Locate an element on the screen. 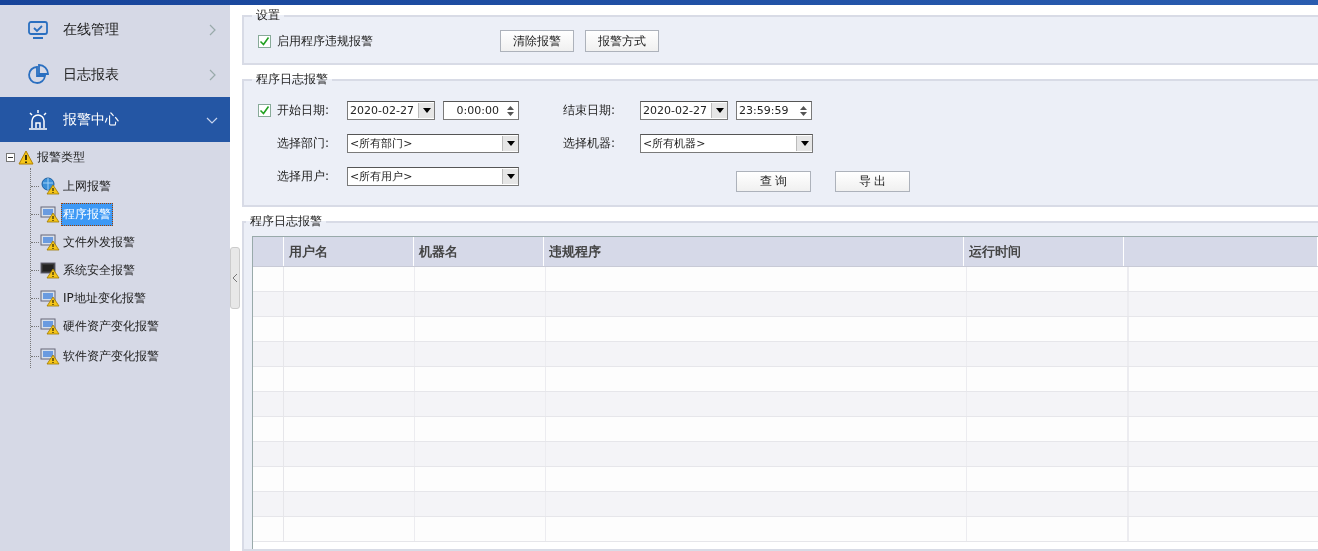 The width and height of the screenshot is (1318, 551). collapse-toggle-icon is located at coordinates (10, 157).